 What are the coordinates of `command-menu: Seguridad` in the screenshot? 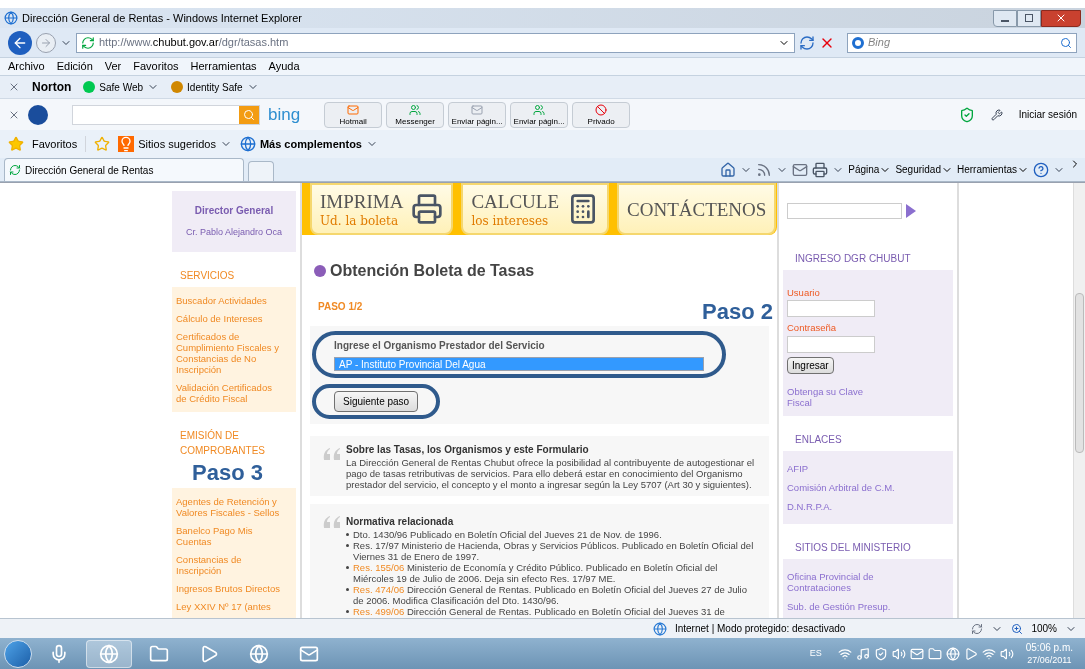 It's located at (924, 169).